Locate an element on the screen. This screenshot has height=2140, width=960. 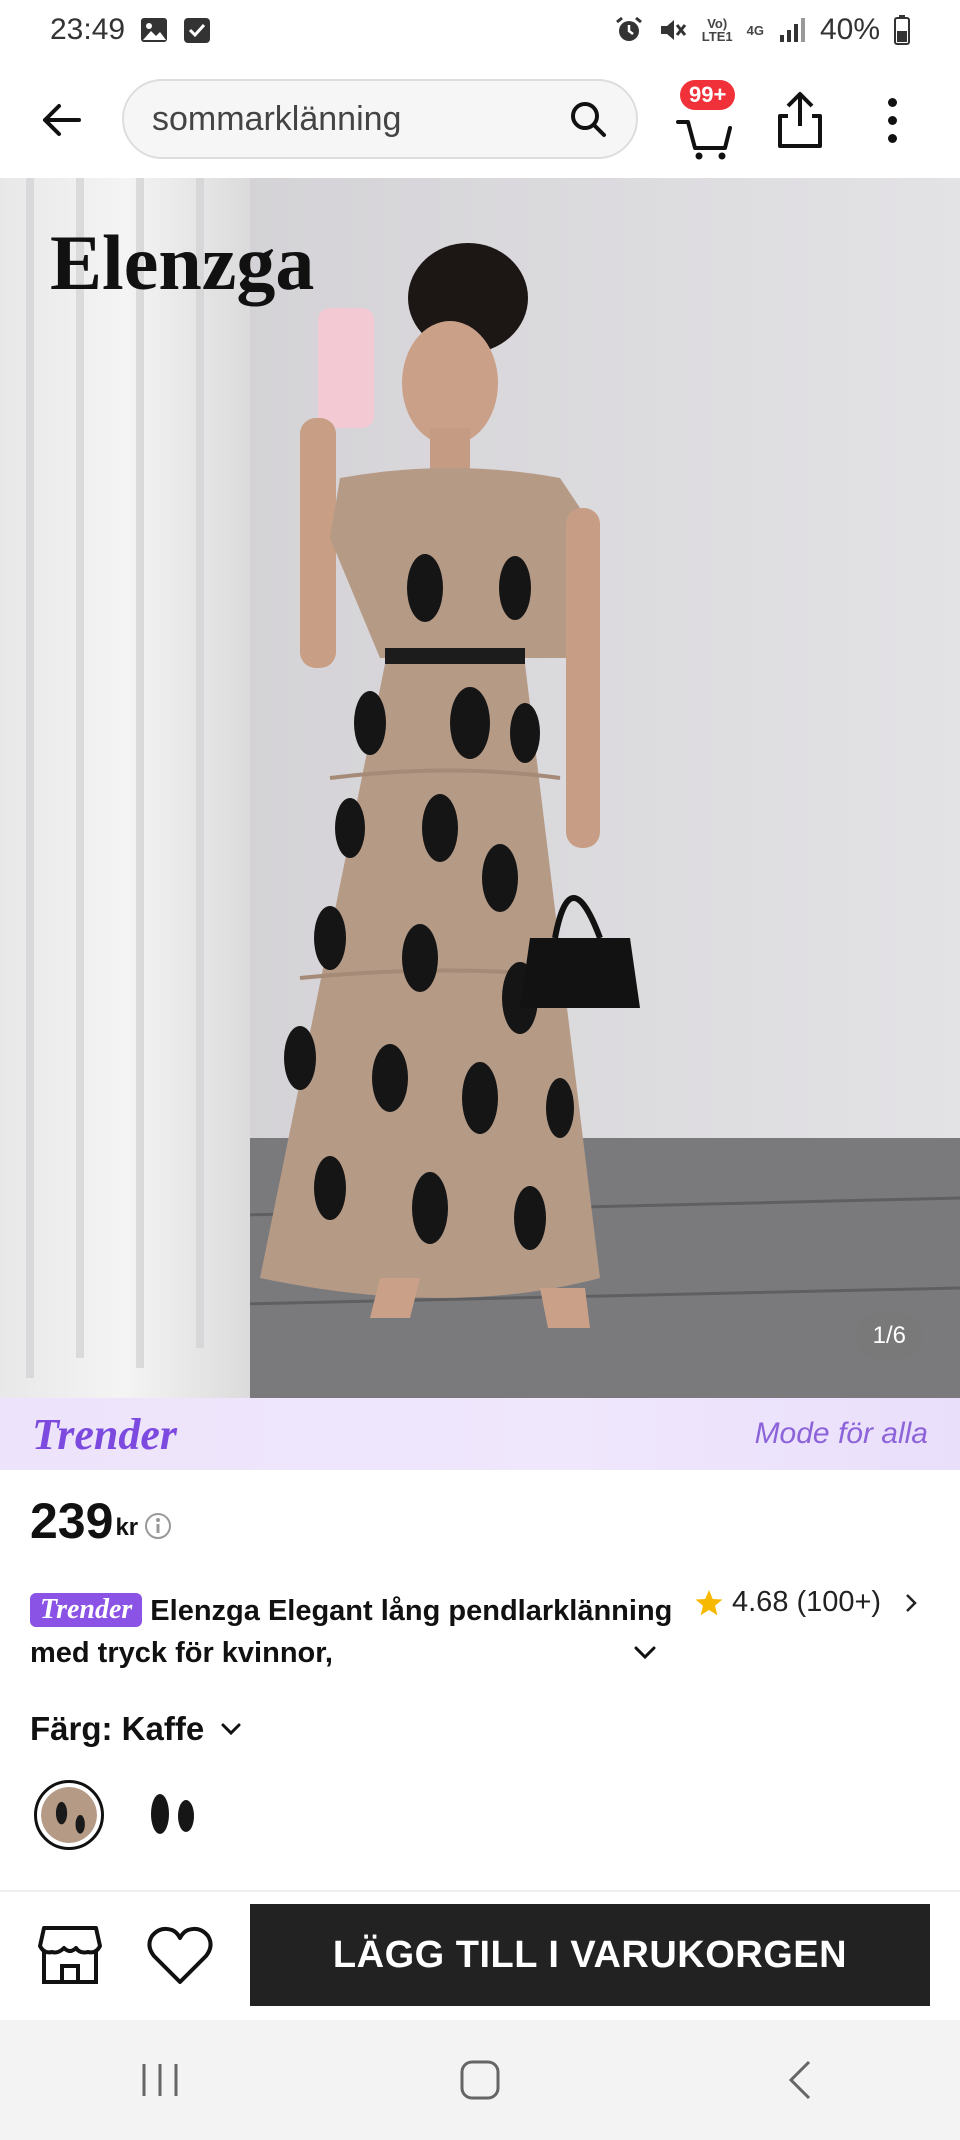
chevron-right-icon is located at coordinates (911, 1602).